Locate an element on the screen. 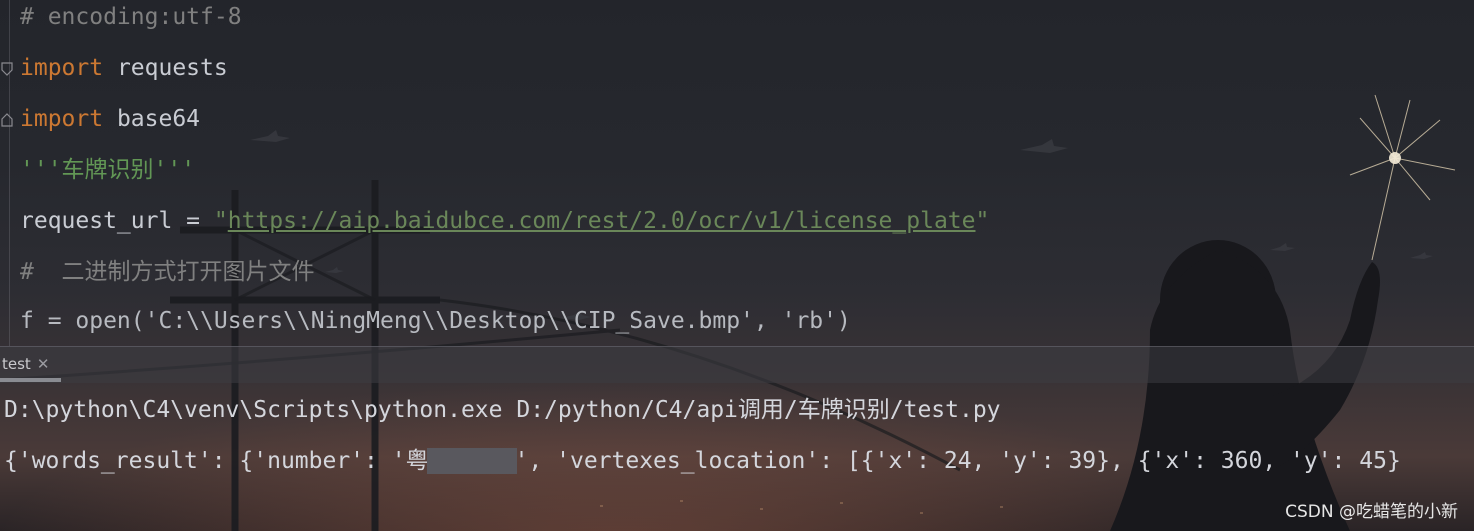  code-line-3: import base64 is located at coordinates (110, 119).